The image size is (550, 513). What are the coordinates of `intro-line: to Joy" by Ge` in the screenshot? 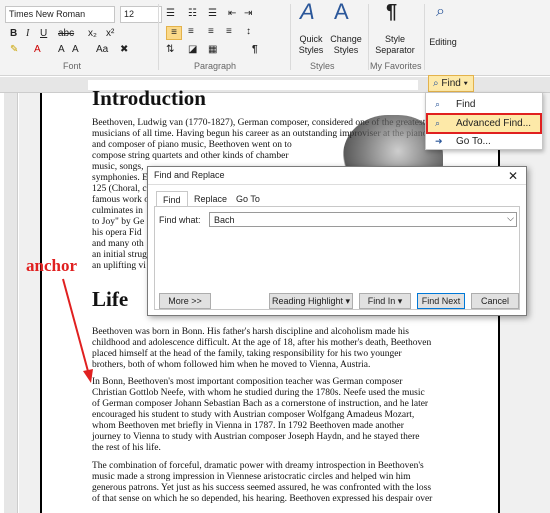 It's located at (118, 222).